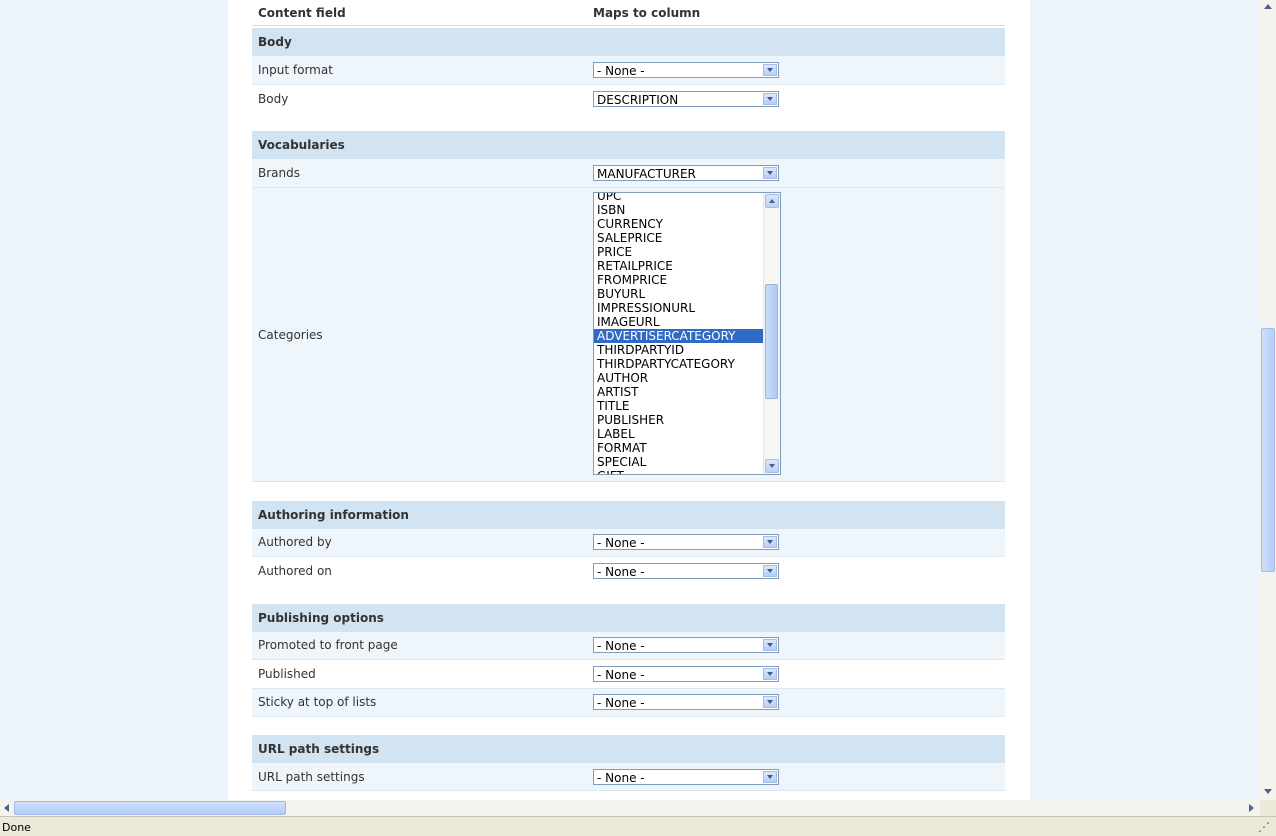 The image size is (1276, 836). Describe the element at coordinates (686, 777) in the screenshot. I see `url-path-select: - None -` at that location.